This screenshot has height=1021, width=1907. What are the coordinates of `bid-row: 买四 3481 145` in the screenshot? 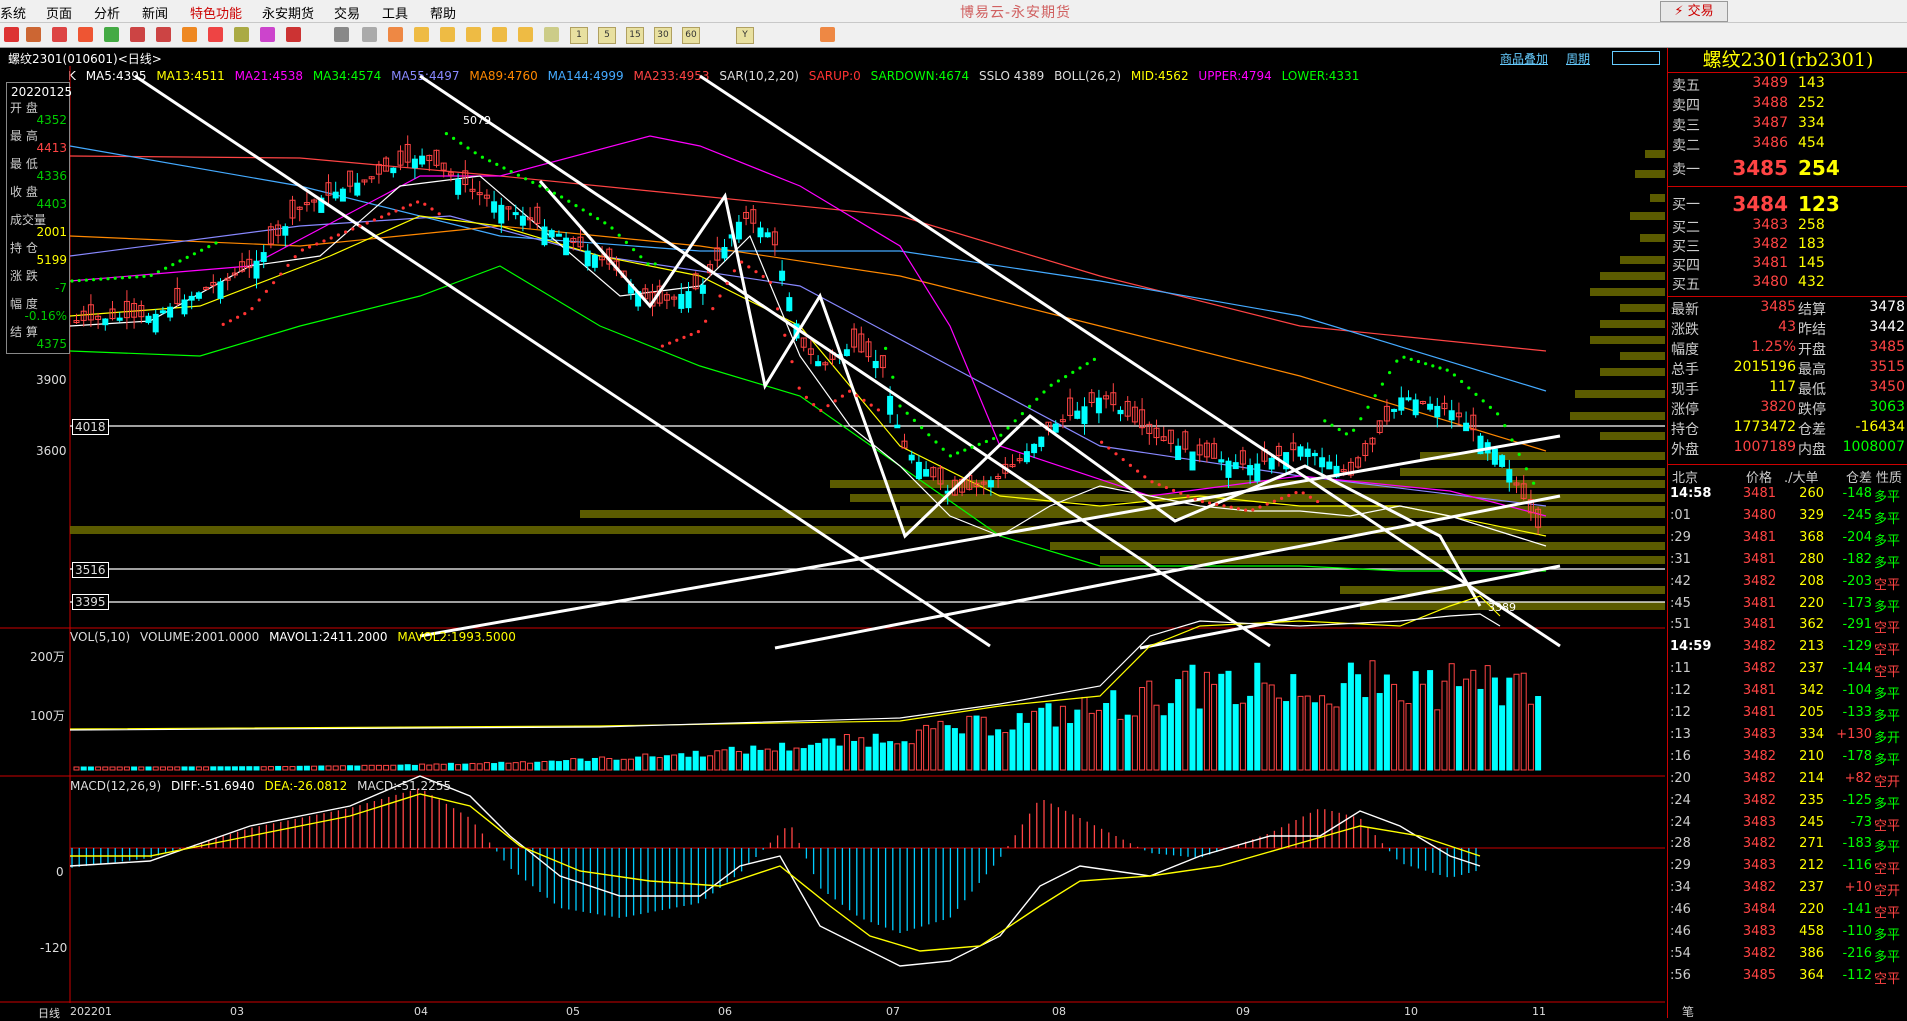 It's located at (1787, 265).